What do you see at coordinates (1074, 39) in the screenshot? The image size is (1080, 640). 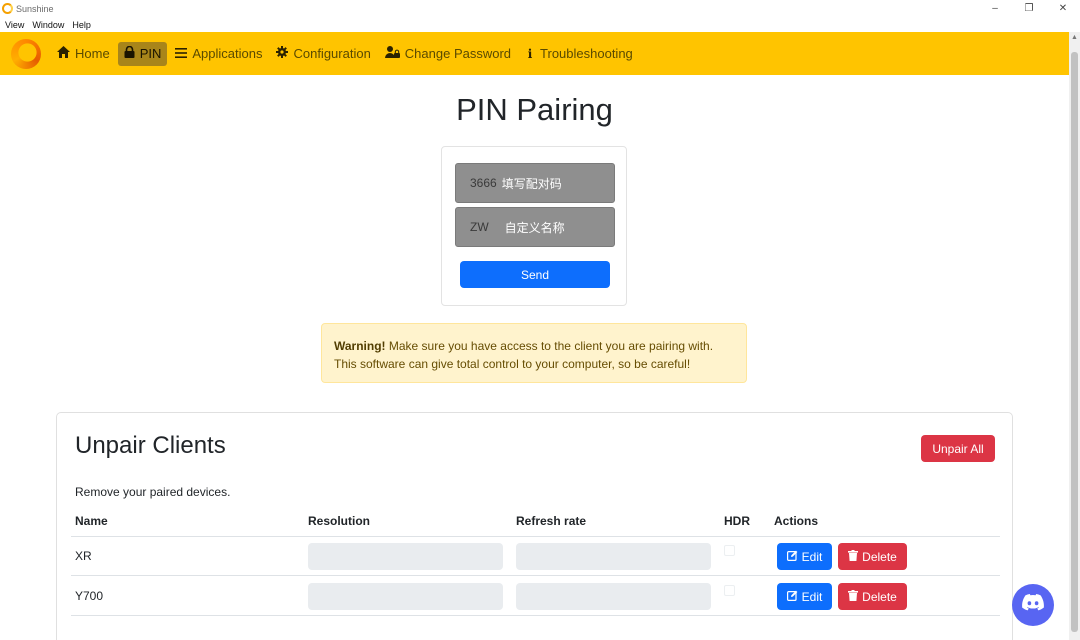 I see `scroll-up-icon: ▲` at bounding box center [1074, 39].